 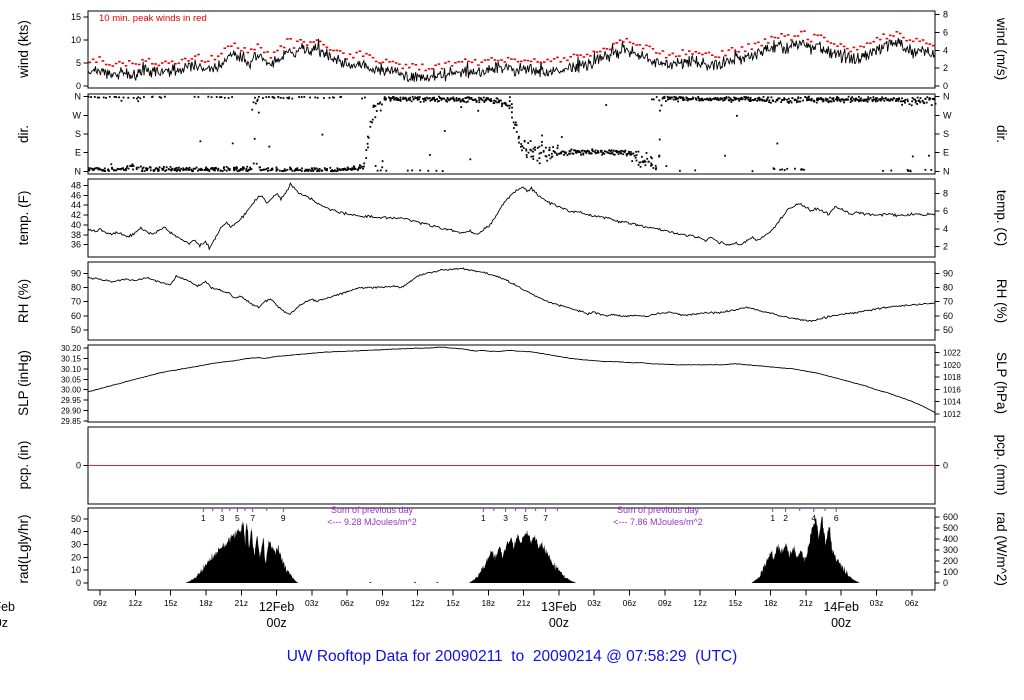 What do you see at coordinates (952, 414) in the screenshot?
I see `svg-text: 1012` at bounding box center [952, 414].